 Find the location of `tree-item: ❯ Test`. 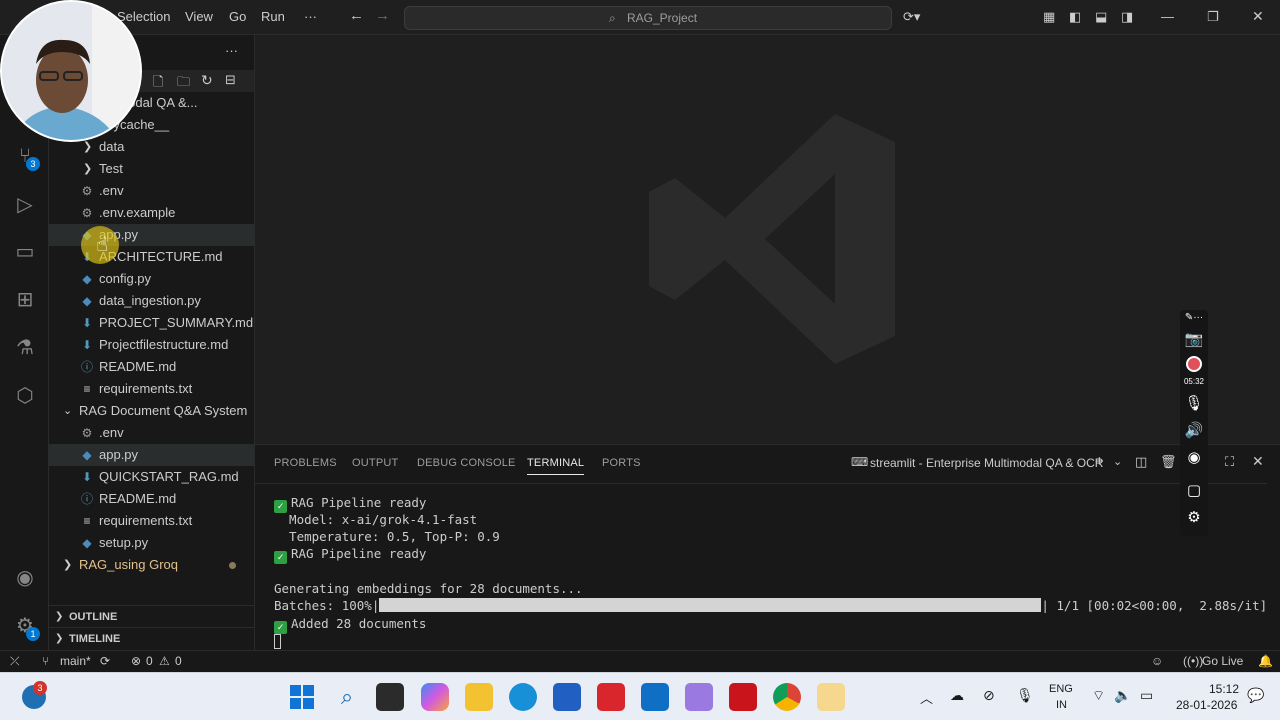

tree-item: ❯ Test is located at coordinates (151, 169).